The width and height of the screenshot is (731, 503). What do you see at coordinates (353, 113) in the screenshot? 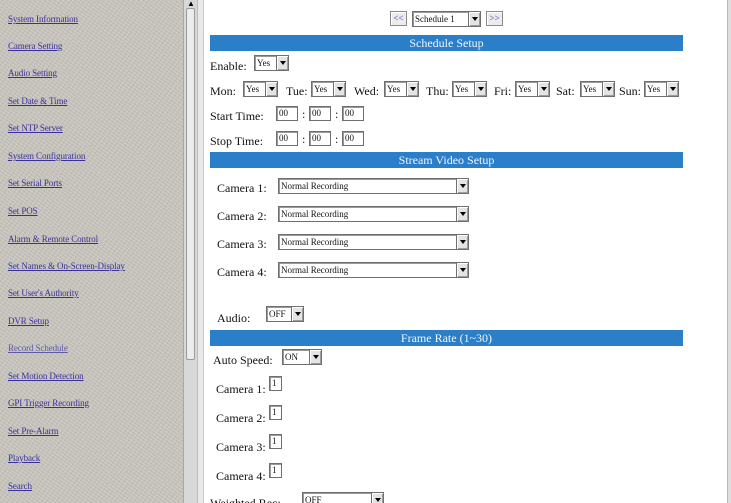
I see `start-second-input: 00` at bounding box center [353, 113].